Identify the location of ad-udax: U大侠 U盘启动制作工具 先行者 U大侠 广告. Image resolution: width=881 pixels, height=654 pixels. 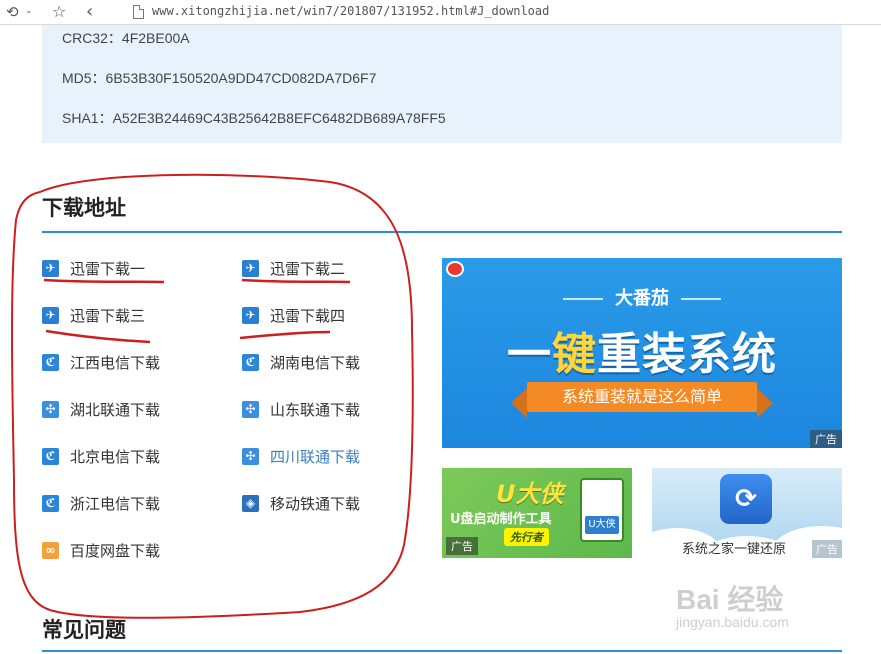
(537, 513).